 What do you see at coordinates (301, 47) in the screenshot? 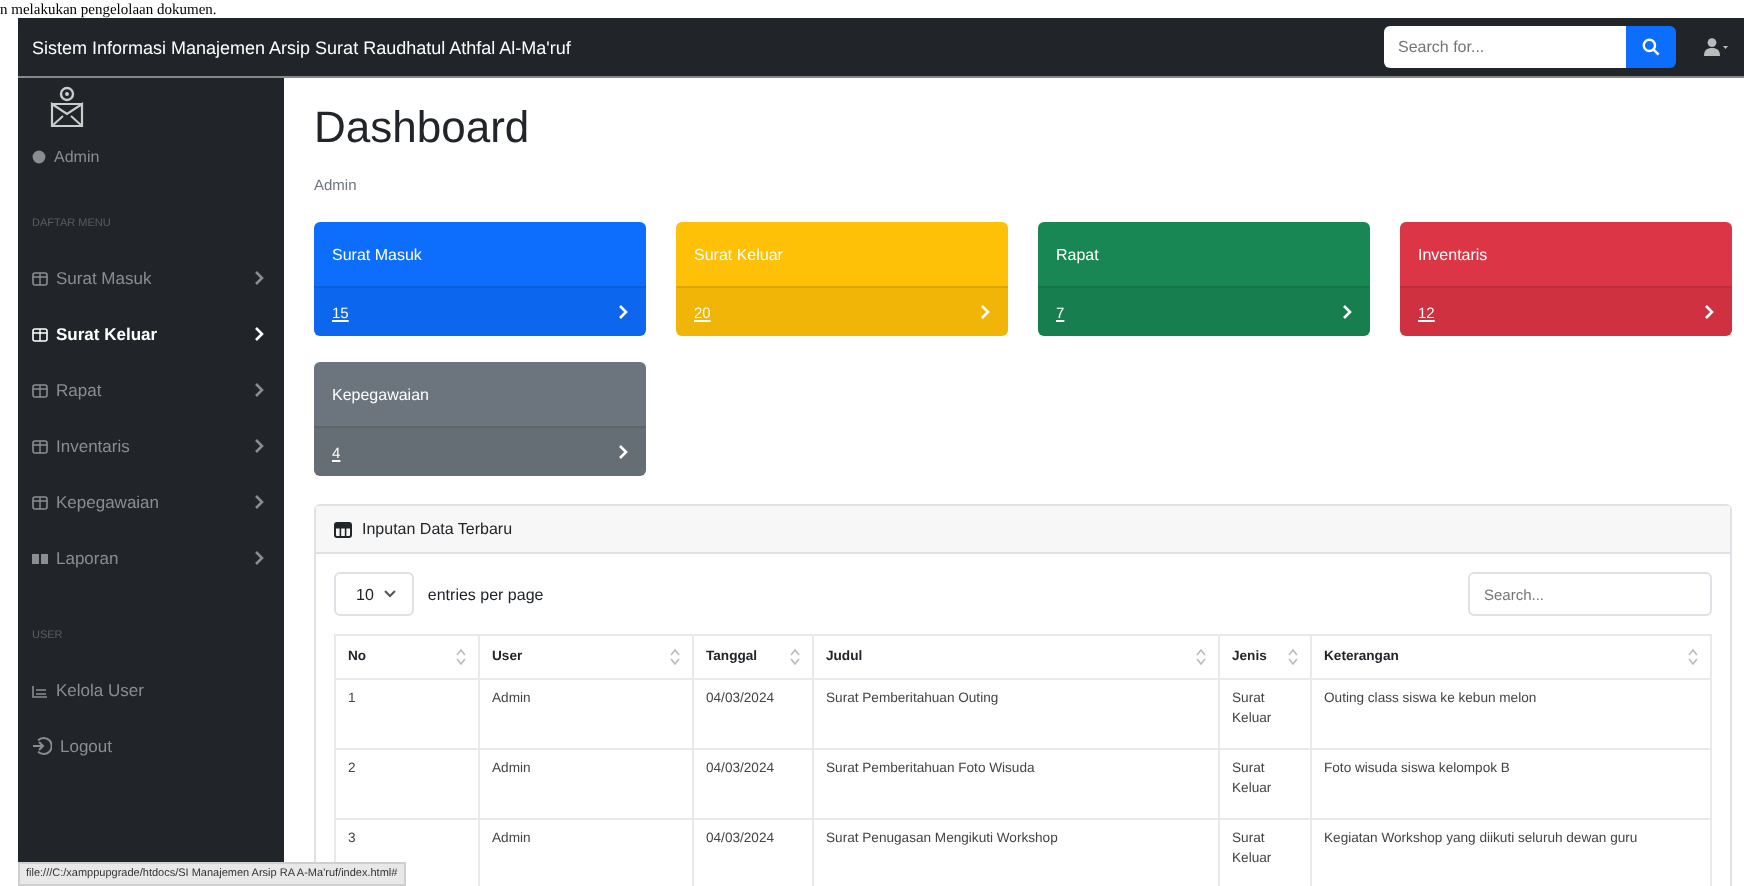
I see `app-title: Sistem Informasi Manajemen Arsip Surat Raudhatul Athfal Al-Ma'ruf` at bounding box center [301, 47].